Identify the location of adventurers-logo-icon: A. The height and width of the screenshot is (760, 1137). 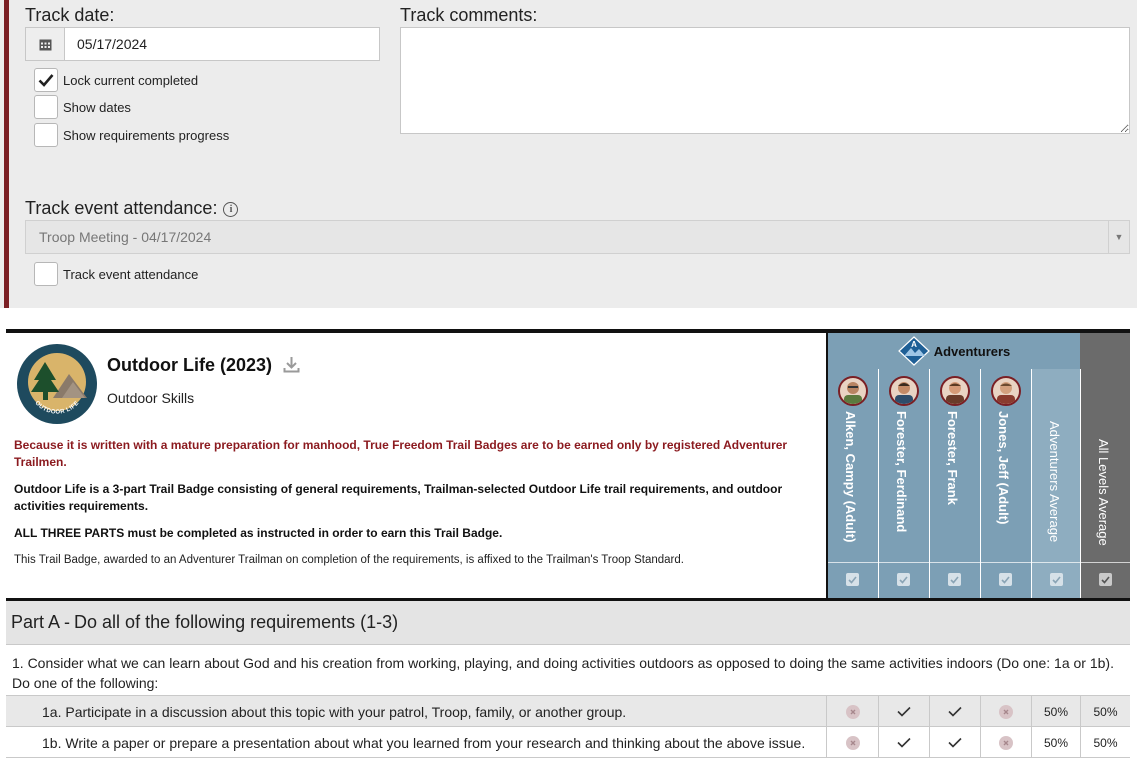
(913, 351).